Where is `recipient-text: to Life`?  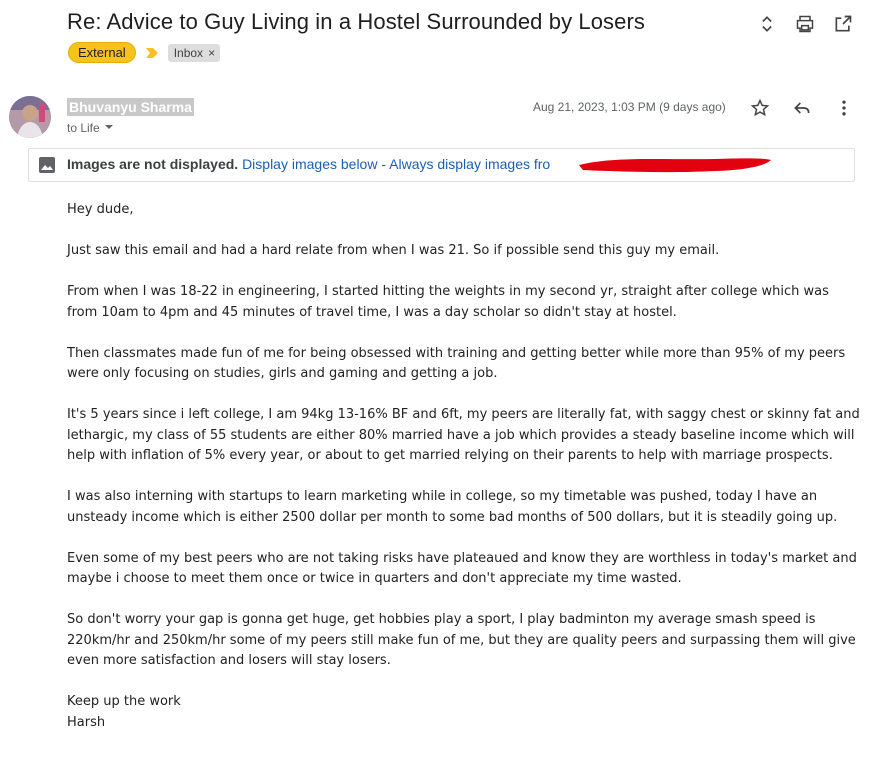
recipient-text: to Life is located at coordinates (83, 128).